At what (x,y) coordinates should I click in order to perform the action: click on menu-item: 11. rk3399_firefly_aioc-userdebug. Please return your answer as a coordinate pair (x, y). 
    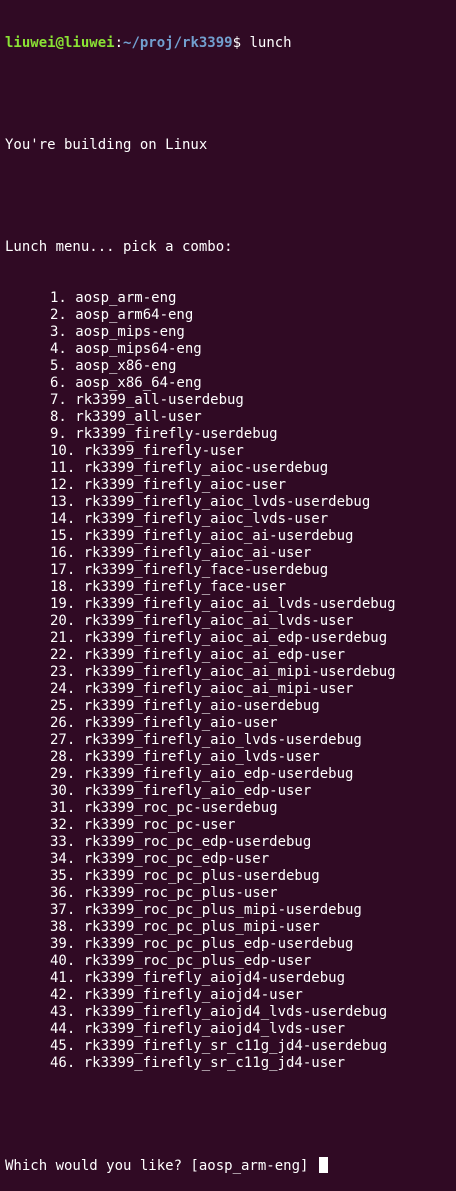
    Looking at the image, I should click on (189, 468).